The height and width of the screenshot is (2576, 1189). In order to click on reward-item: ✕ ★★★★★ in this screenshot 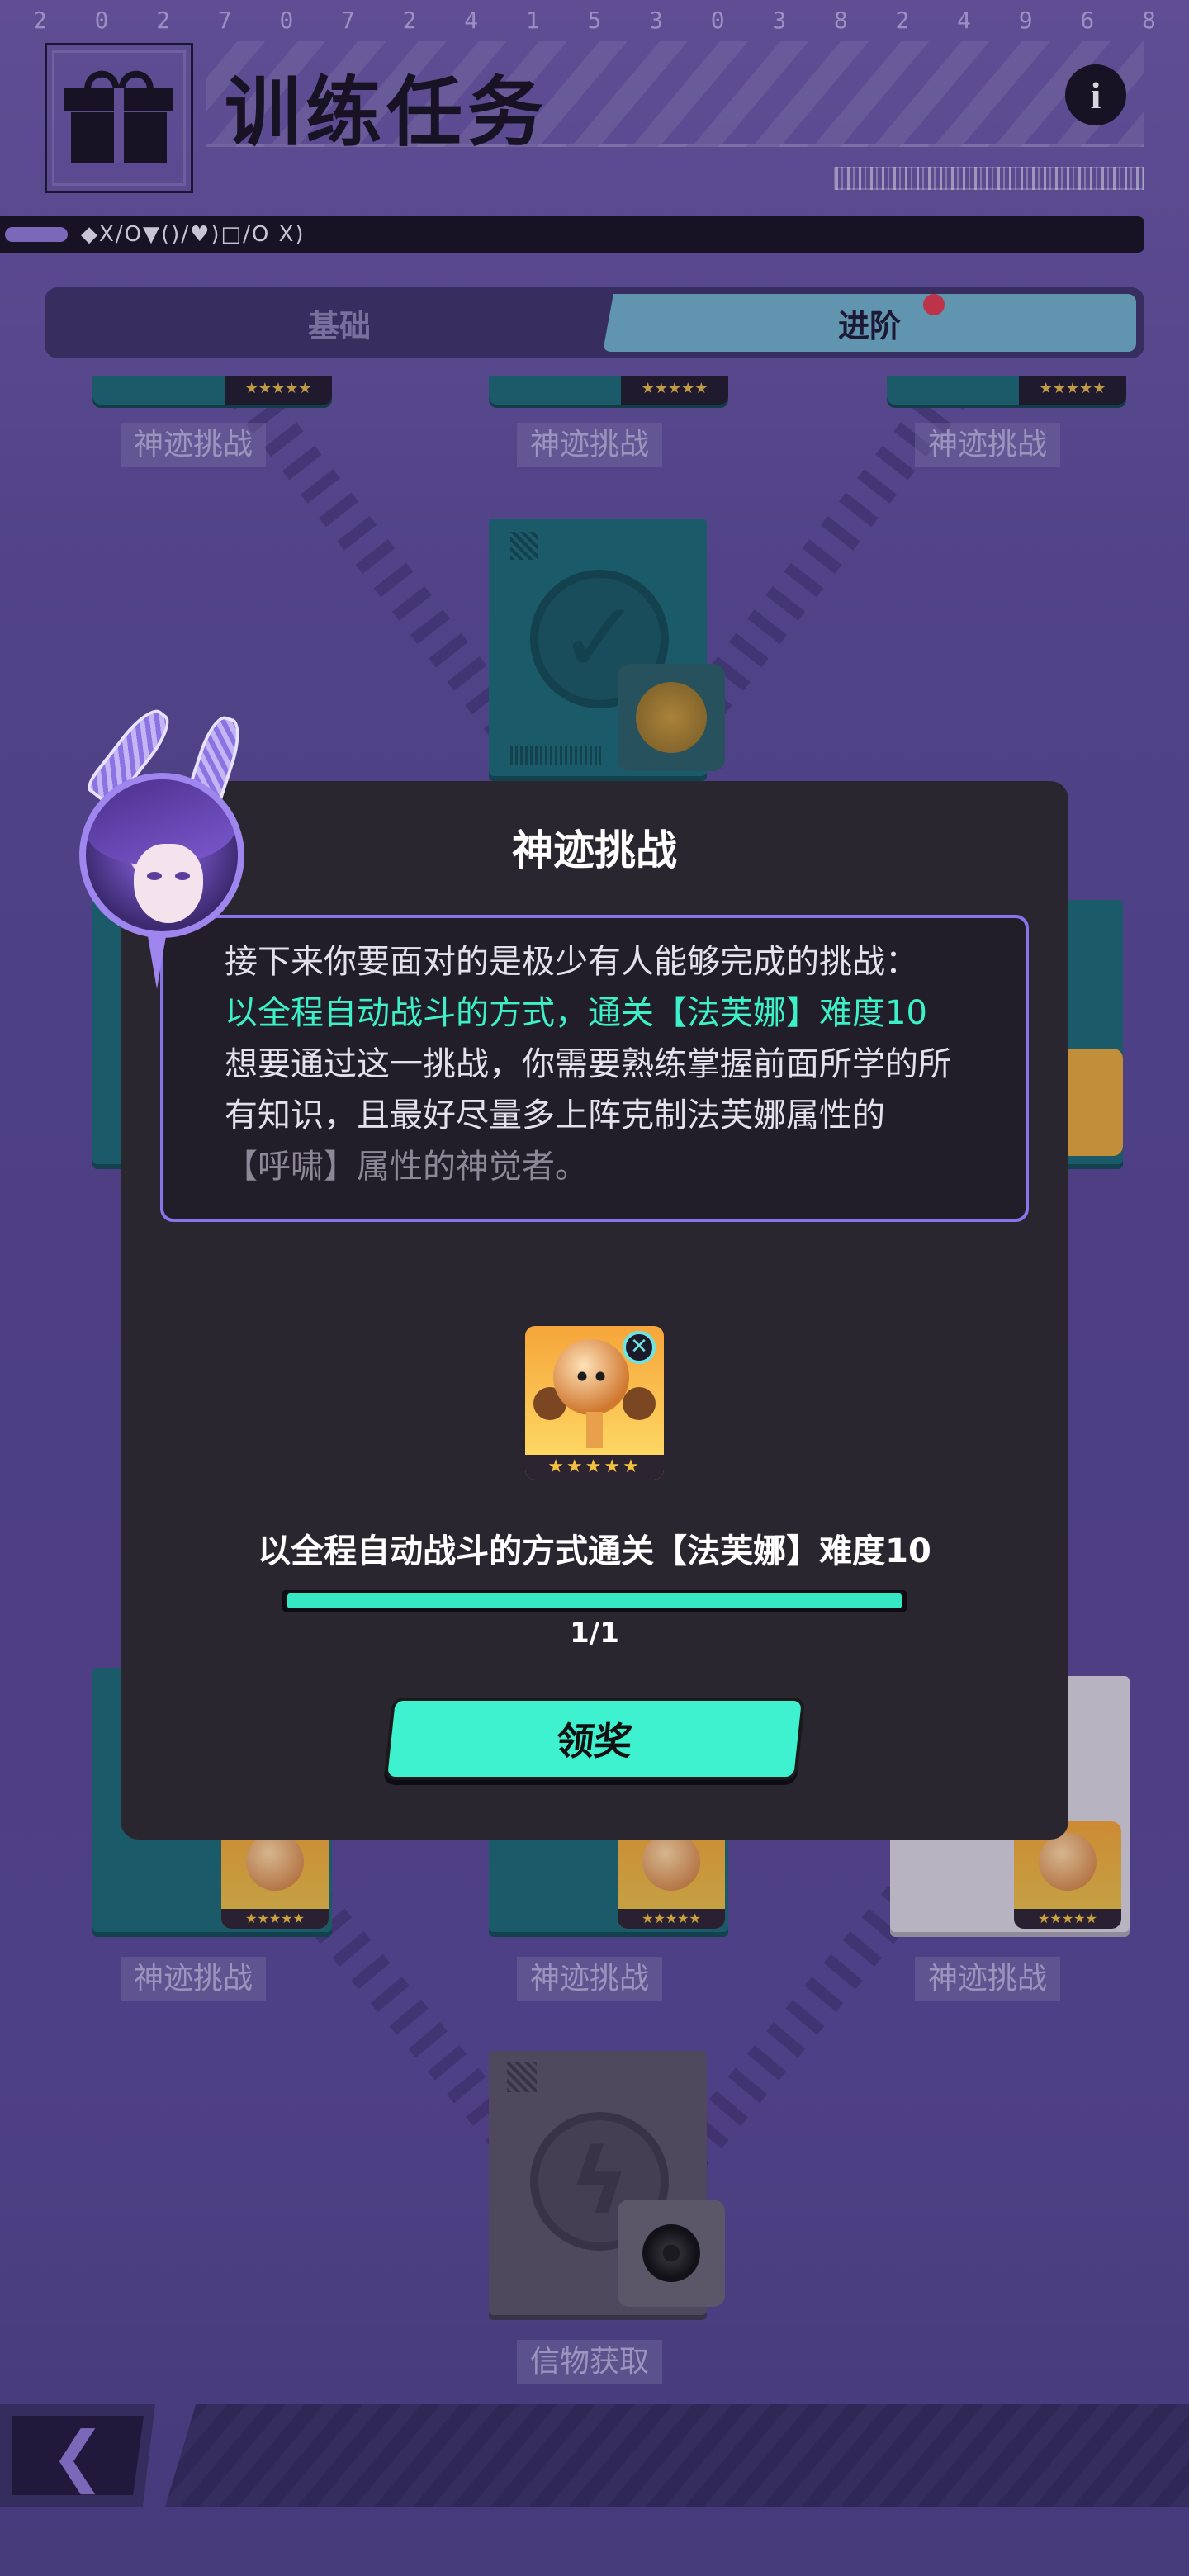, I will do `click(594, 1403)`.